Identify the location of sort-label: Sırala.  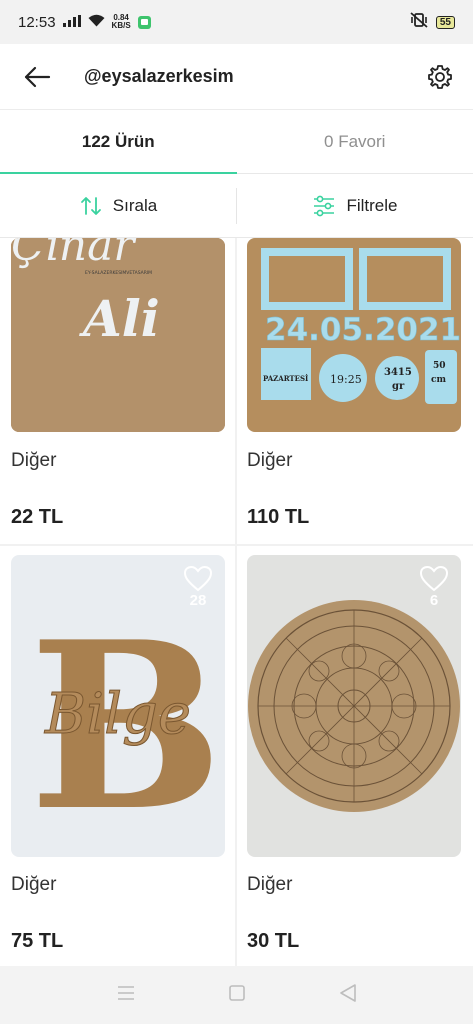
(135, 205).